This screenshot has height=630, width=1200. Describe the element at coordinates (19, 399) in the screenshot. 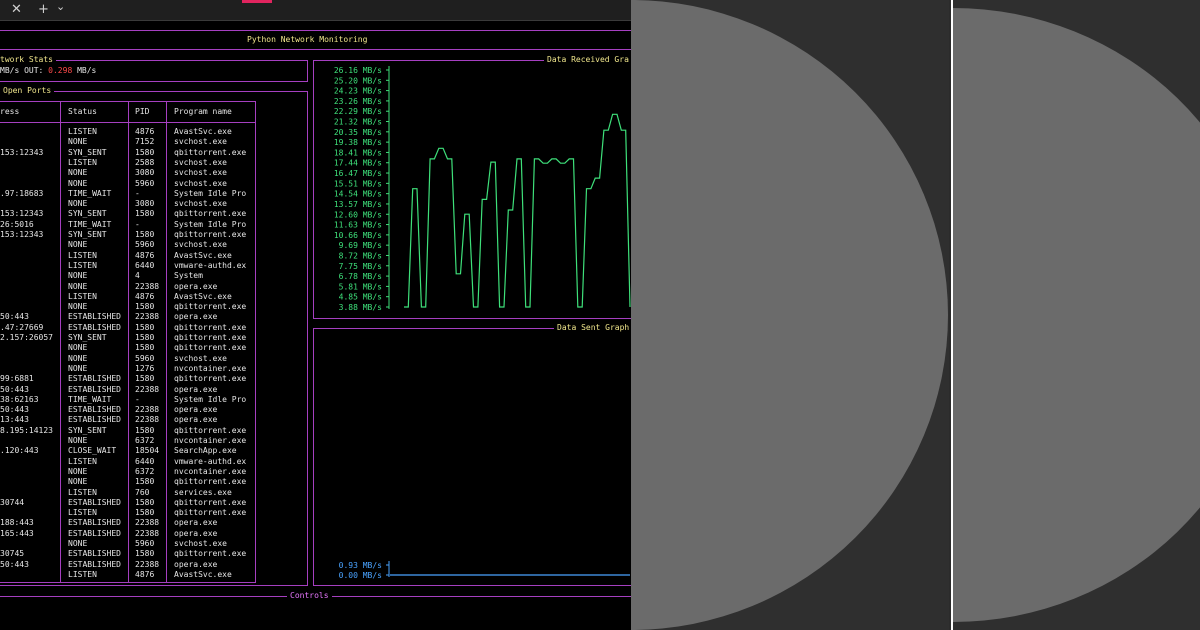

I see `cell-address: 38:62163` at that location.